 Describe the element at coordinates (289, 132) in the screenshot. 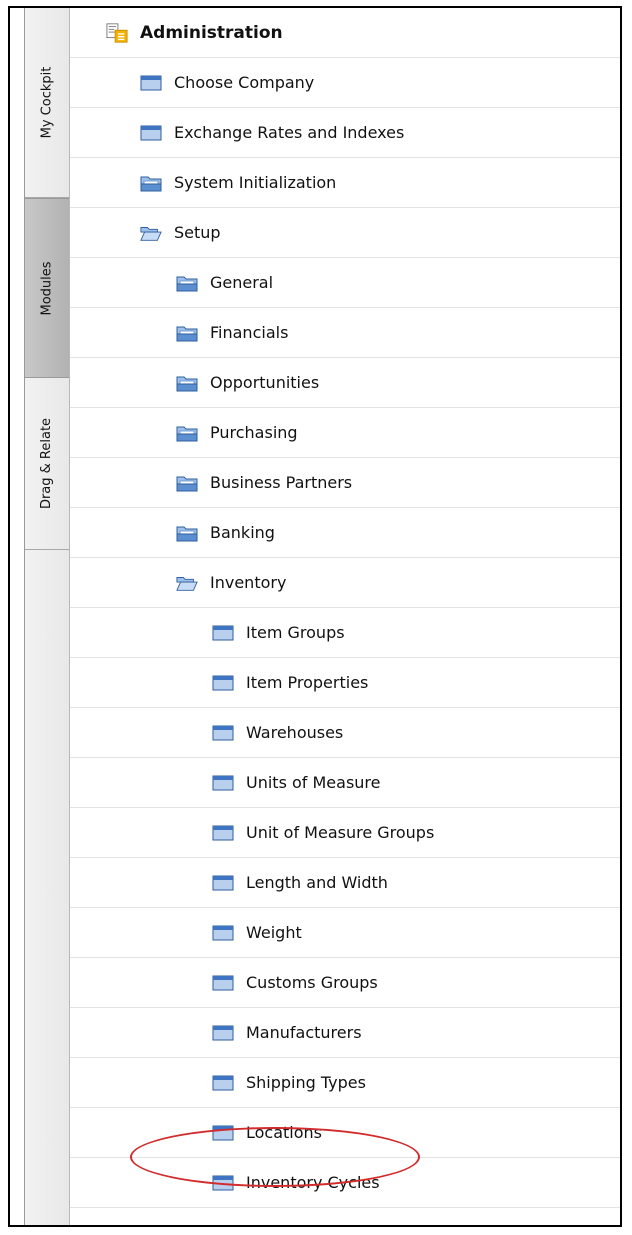

I see `tree-item-label: Exchange Rates and Indexes` at that location.